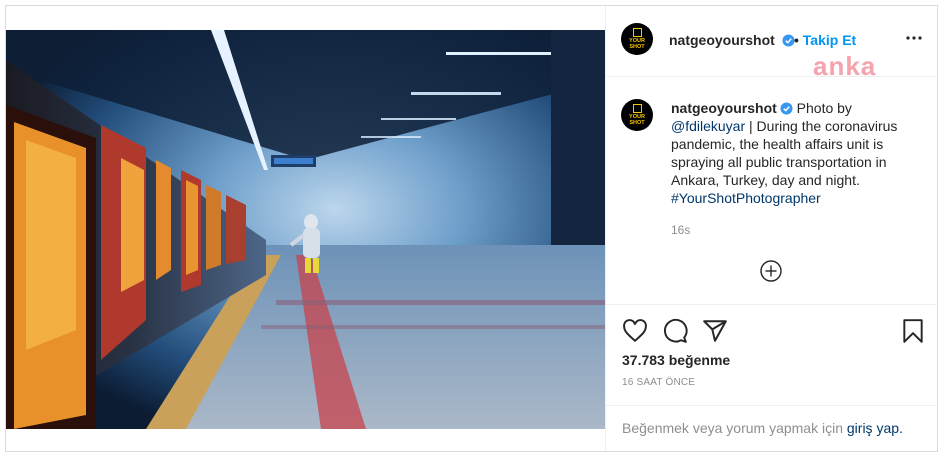 This screenshot has width=945, height=458. I want to click on caption-avatar: YOUR SHOT, so click(637, 115).